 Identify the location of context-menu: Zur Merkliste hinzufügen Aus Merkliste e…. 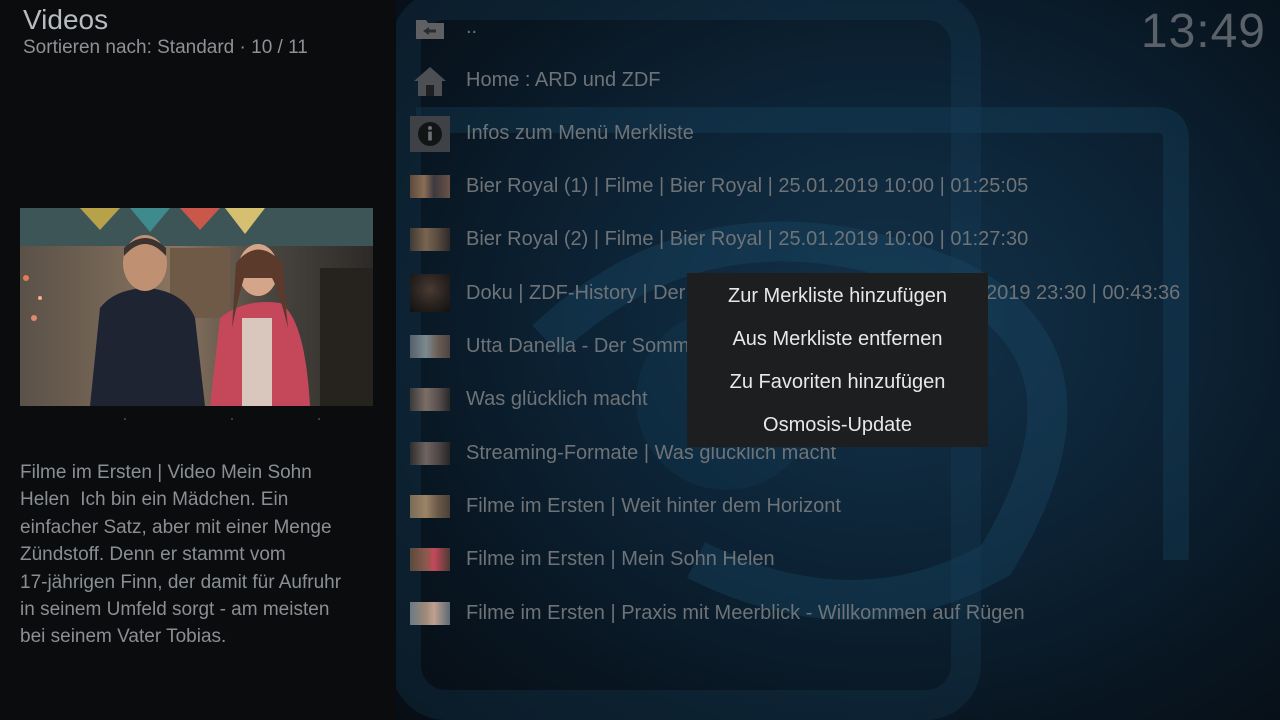
(837, 360).